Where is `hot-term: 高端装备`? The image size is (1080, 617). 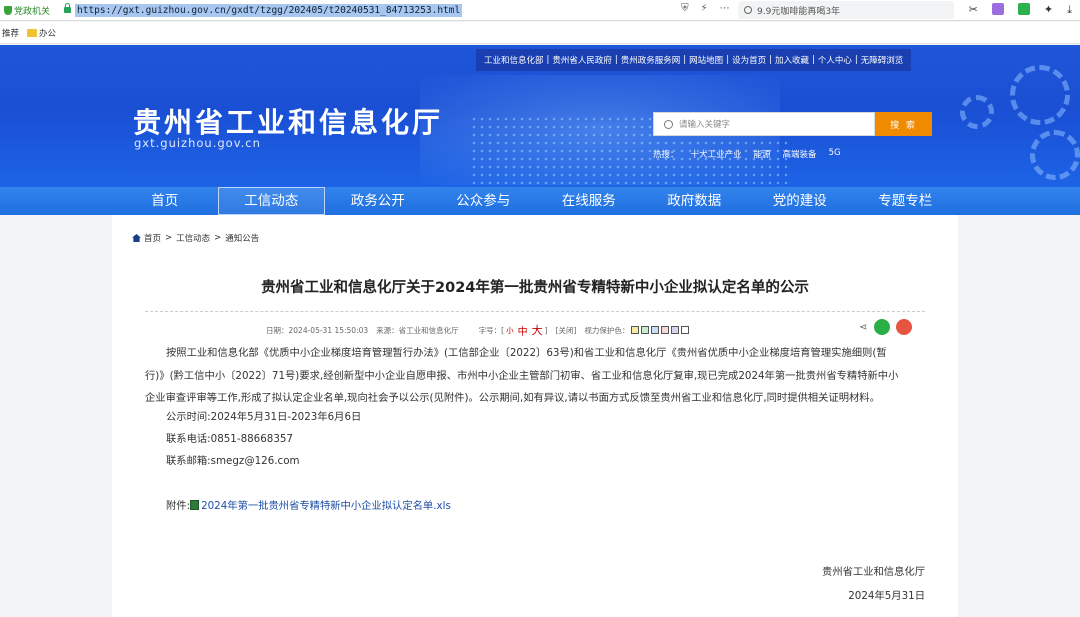
hot-term: 高端装备 is located at coordinates (800, 154).